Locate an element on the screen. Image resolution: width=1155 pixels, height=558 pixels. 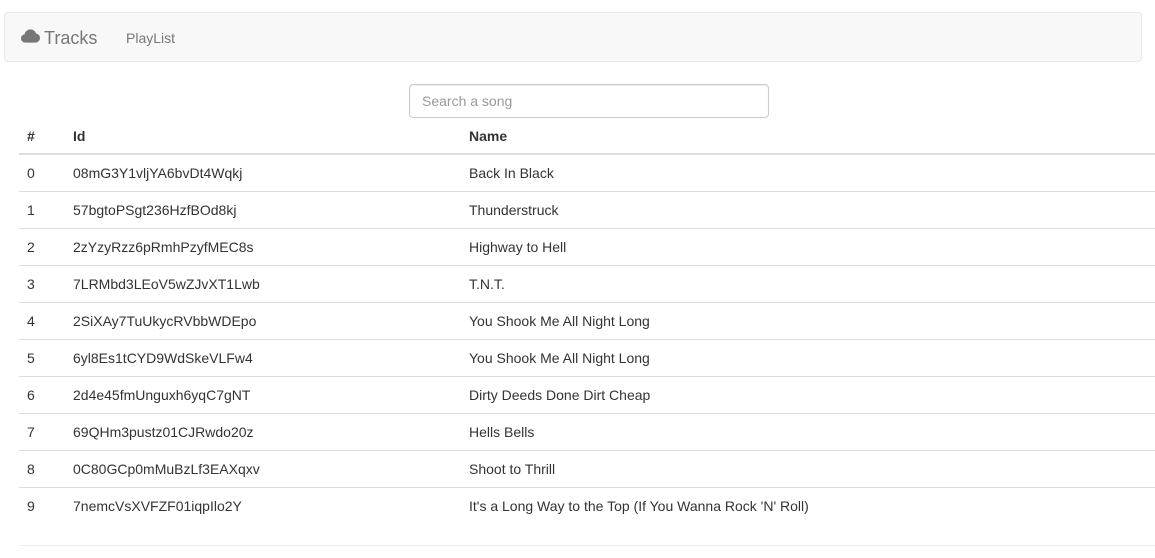
track-id: 6yl8Es1tCYD9WdSkeVLFw4 is located at coordinates (263, 358).